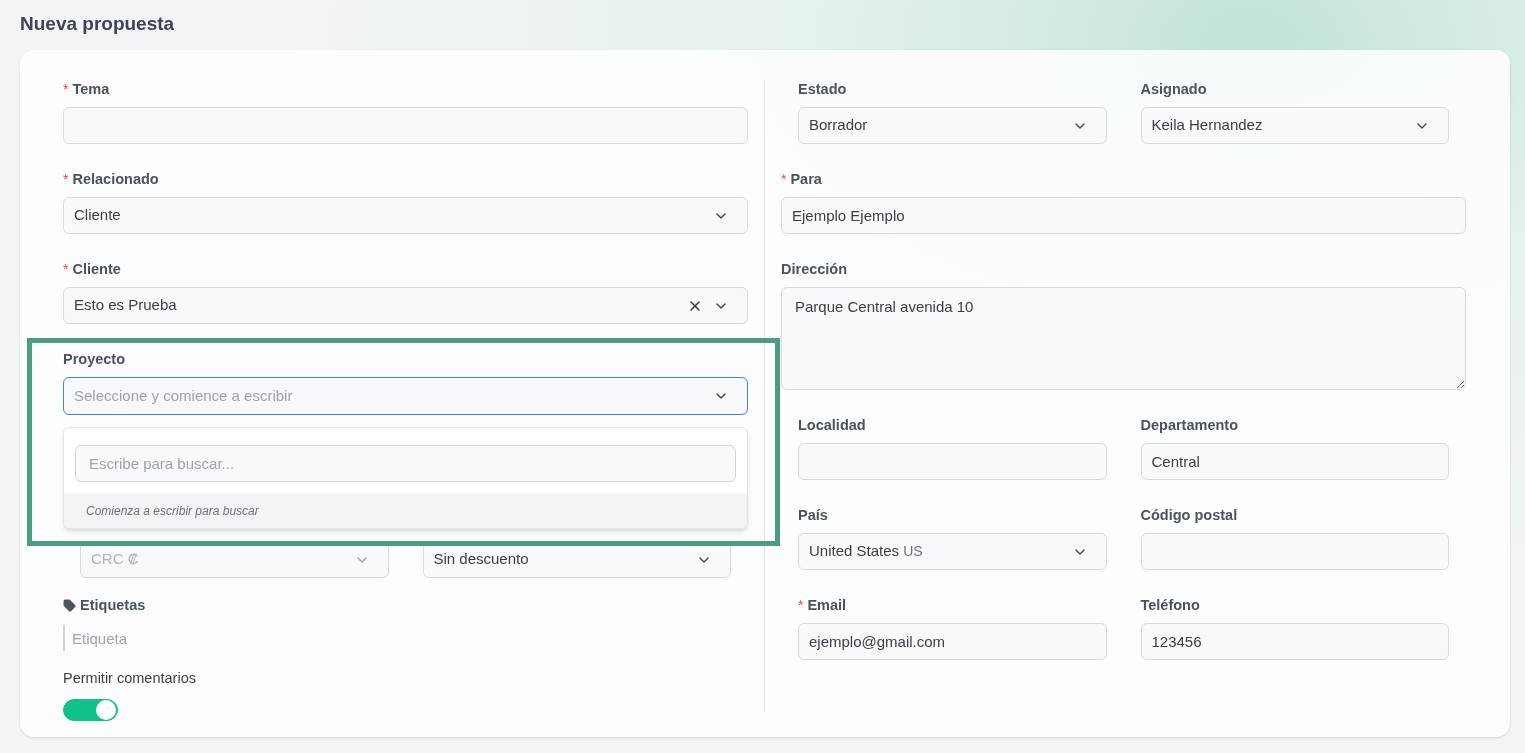  What do you see at coordinates (1294, 641) in the screenshot?
I see `text-field: 123456` at bounding box center [1294, 641].